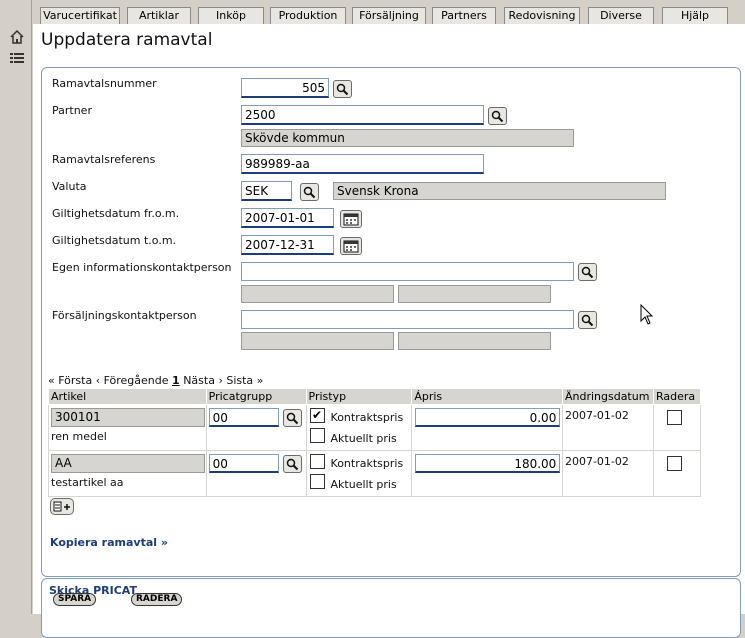 This screenshot has height=638, width=745. I want to click on col-artikel: Artikel, so click(127, 396).